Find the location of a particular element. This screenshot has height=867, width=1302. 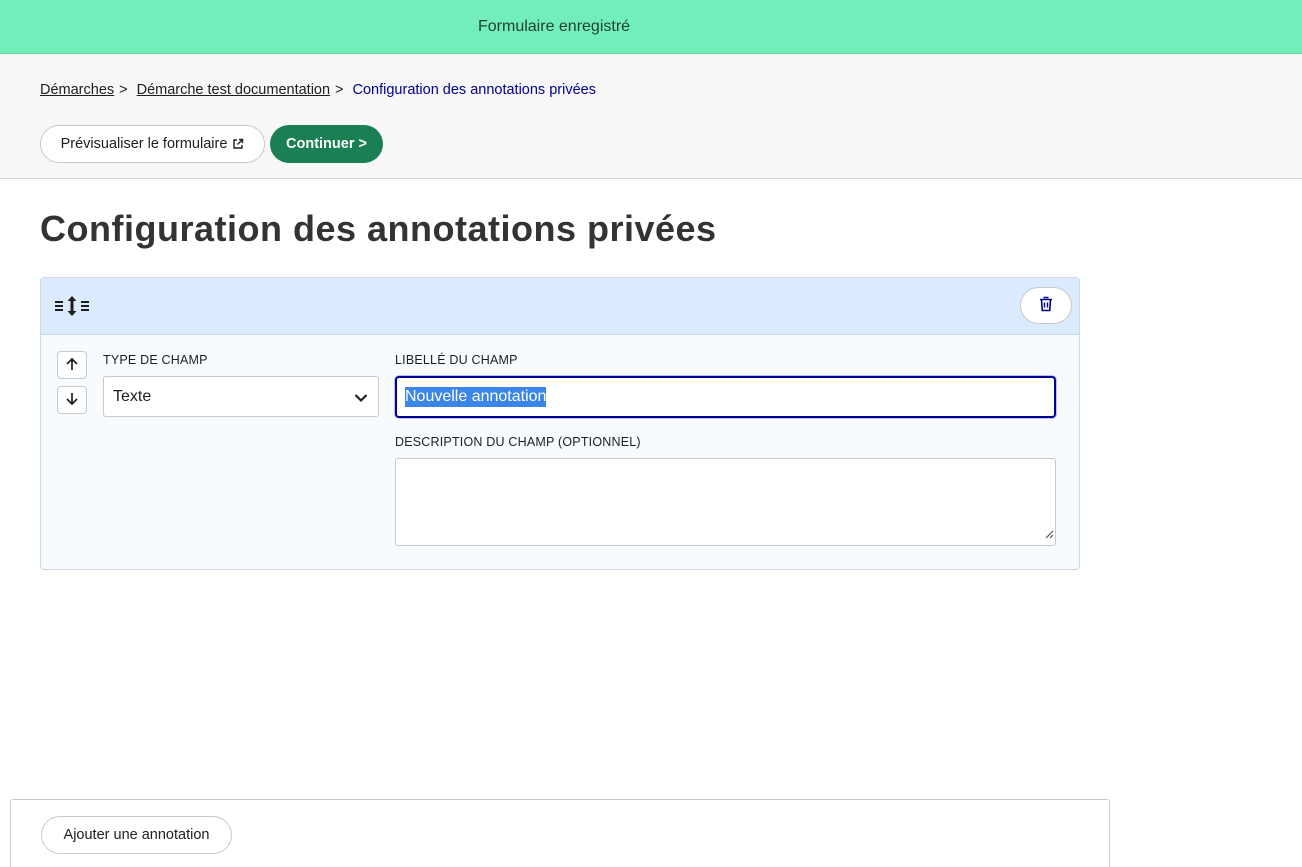

drag-handle-icon is located at coordinates (72, 308).